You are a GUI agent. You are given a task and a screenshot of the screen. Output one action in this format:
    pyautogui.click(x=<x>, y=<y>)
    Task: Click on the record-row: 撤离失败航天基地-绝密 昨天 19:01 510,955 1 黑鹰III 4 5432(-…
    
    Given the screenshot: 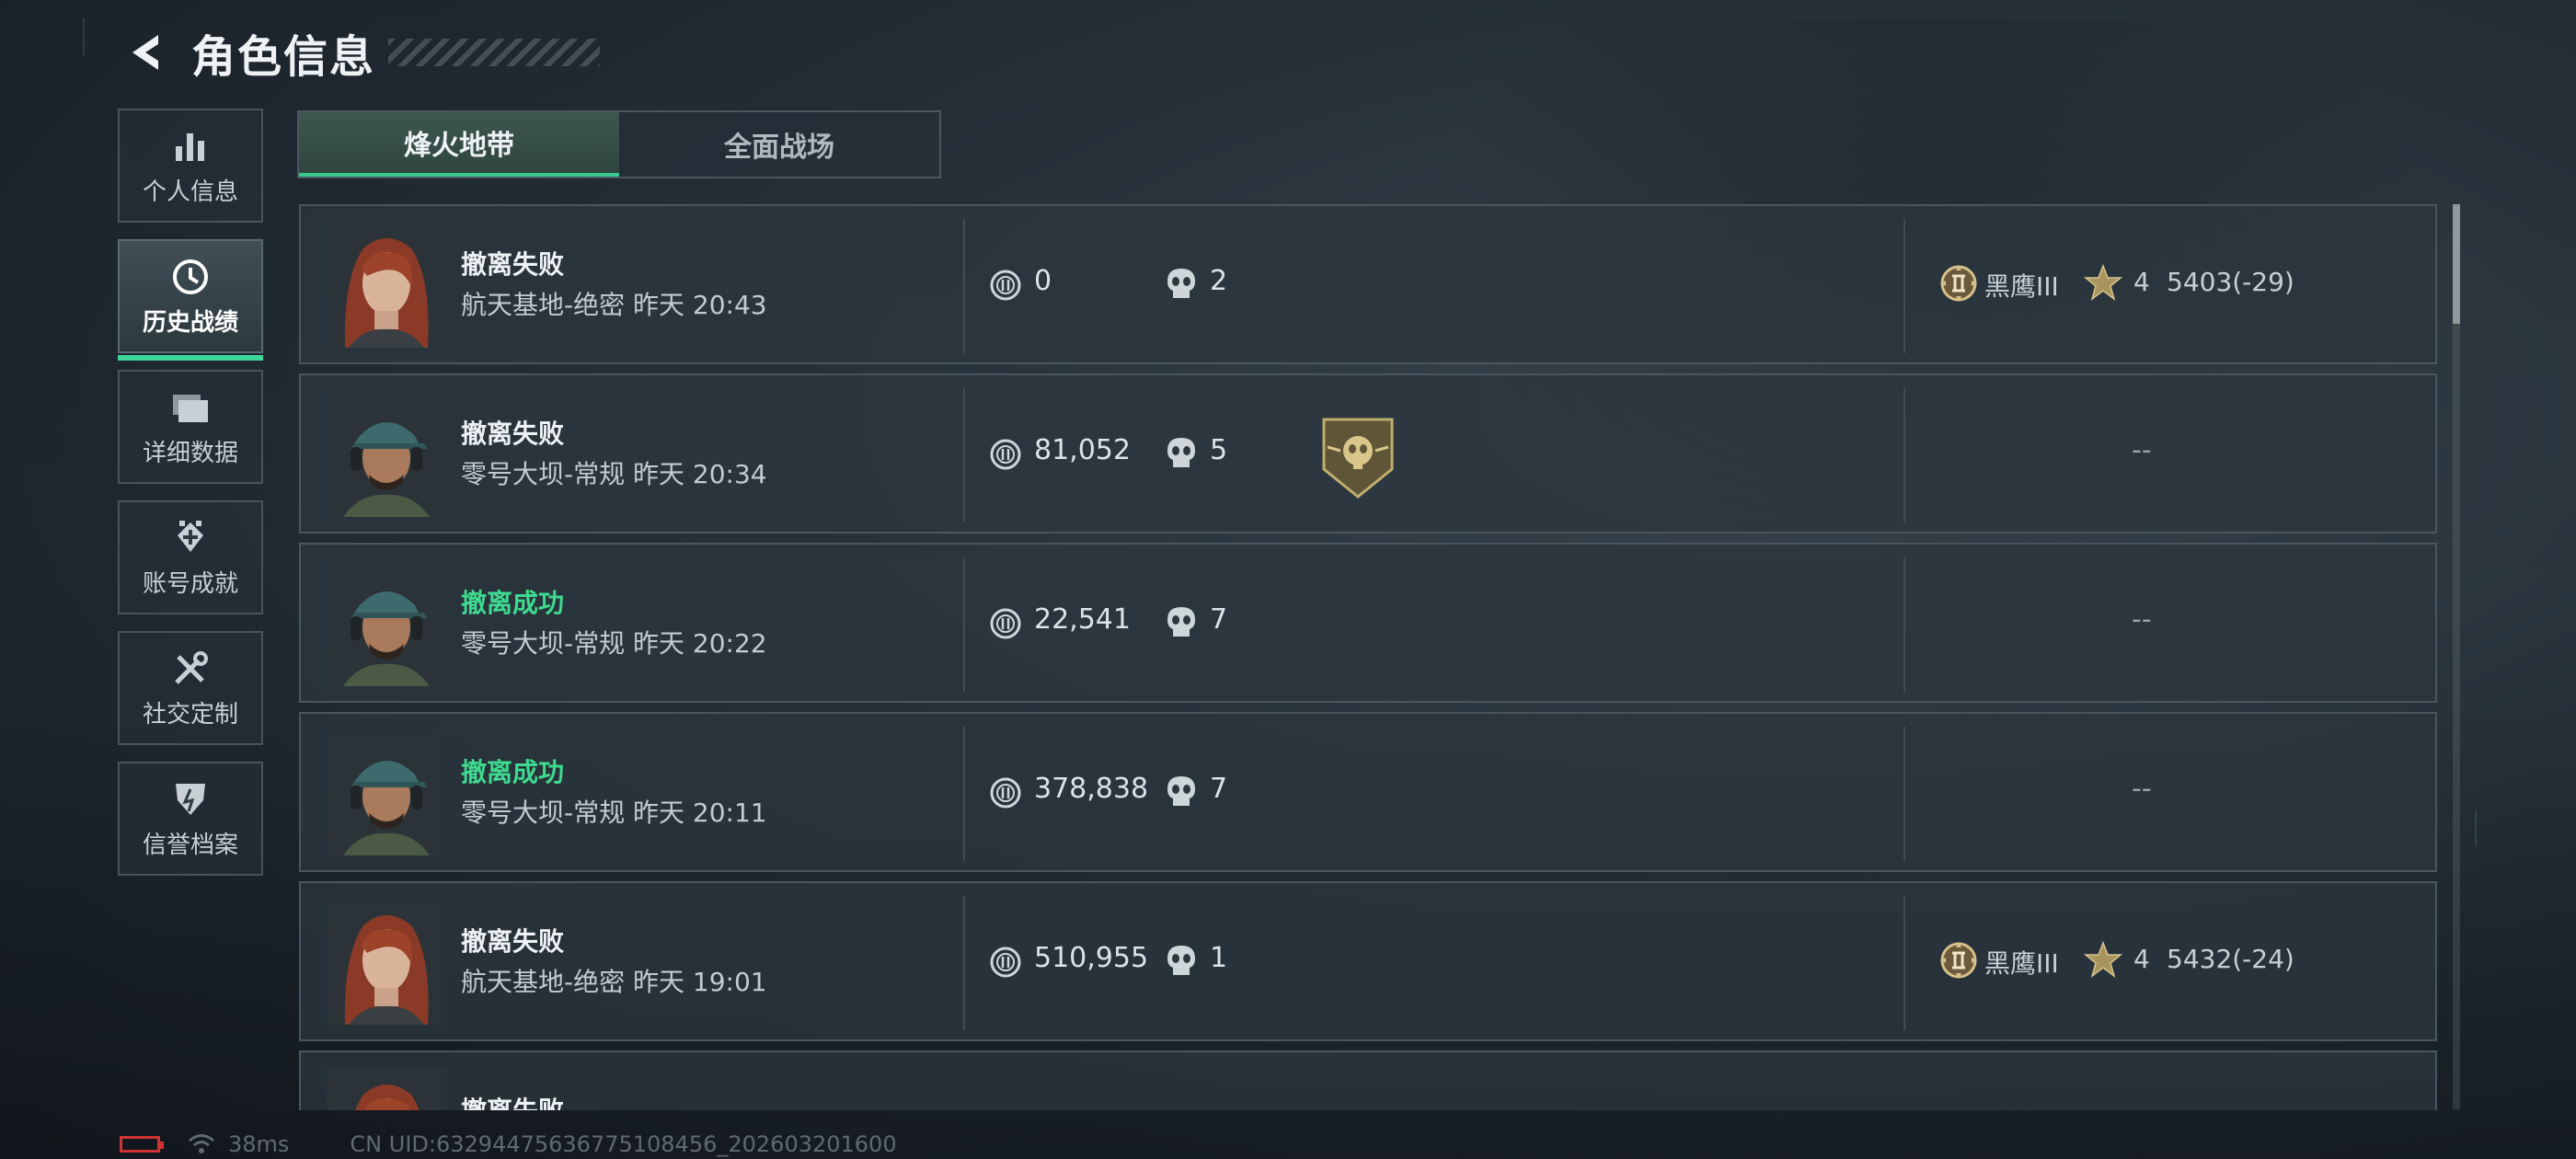 What is the action you would take?
    pyautogui.click(x=1368, y=961)
    